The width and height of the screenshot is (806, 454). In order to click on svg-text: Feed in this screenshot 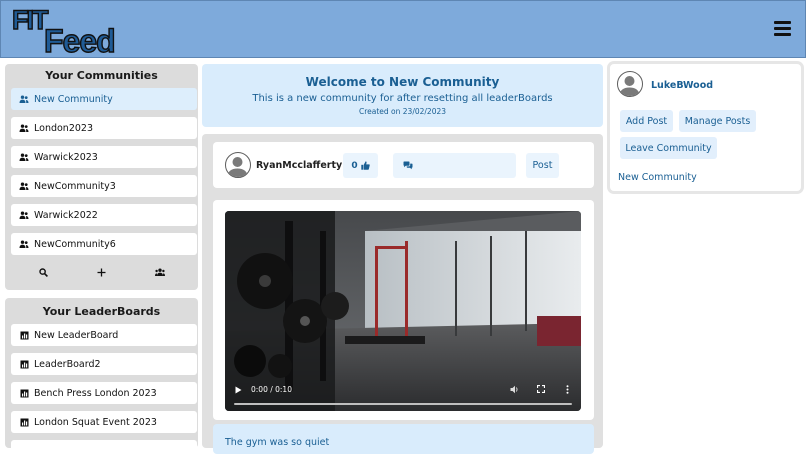, I will do `click(79, 39)`.